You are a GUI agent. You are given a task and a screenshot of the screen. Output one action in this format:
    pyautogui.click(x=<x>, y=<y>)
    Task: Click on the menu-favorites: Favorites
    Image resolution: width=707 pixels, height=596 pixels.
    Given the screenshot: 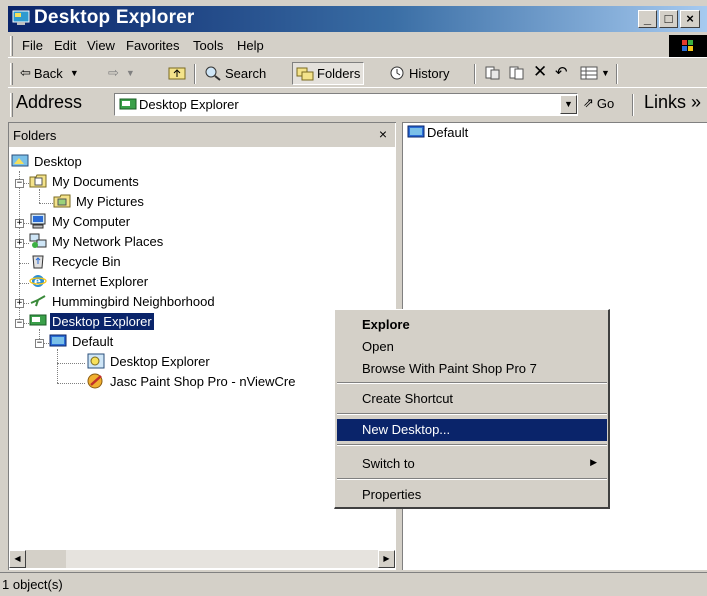 What is the action you would take?
    pyautogui.click(x=152, y=45)
    